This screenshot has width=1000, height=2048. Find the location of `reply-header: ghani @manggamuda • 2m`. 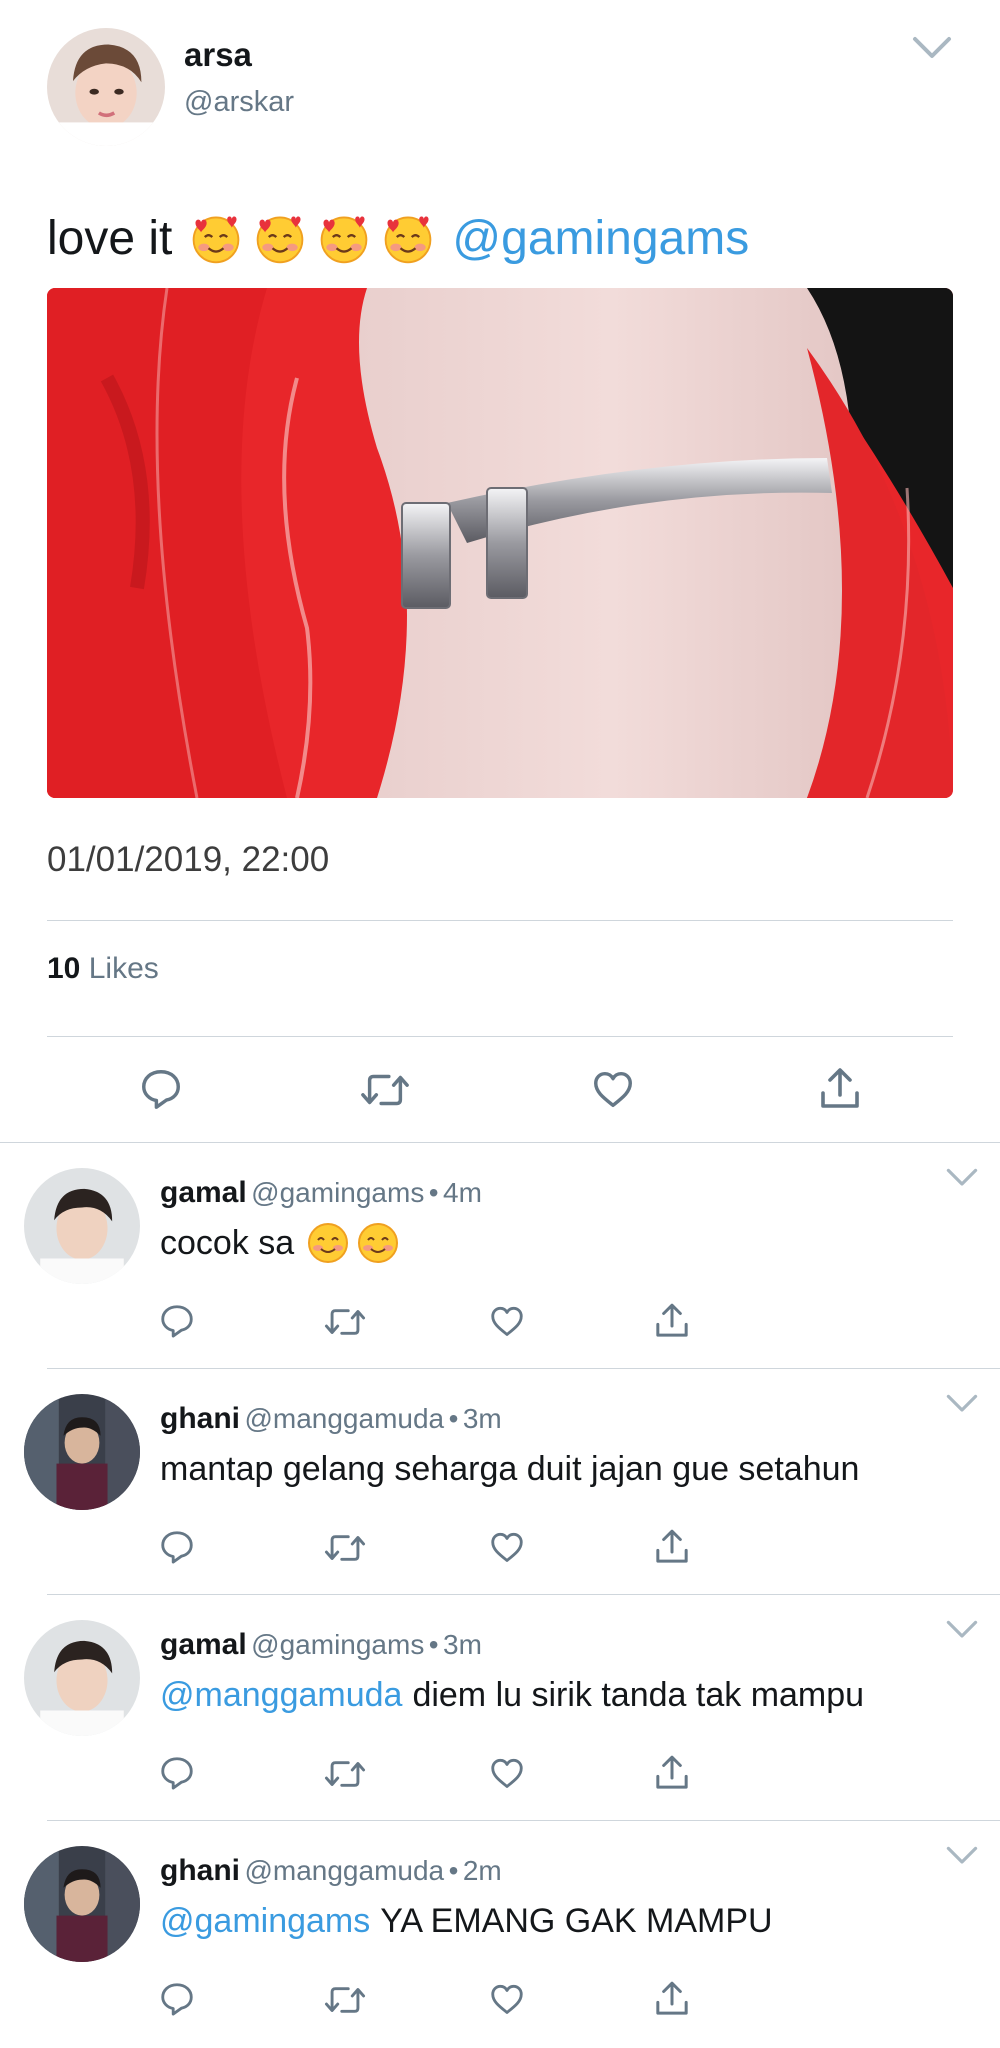

reply-header: ghani @manggamuda • 2m is located at coordinates (331, 1871).